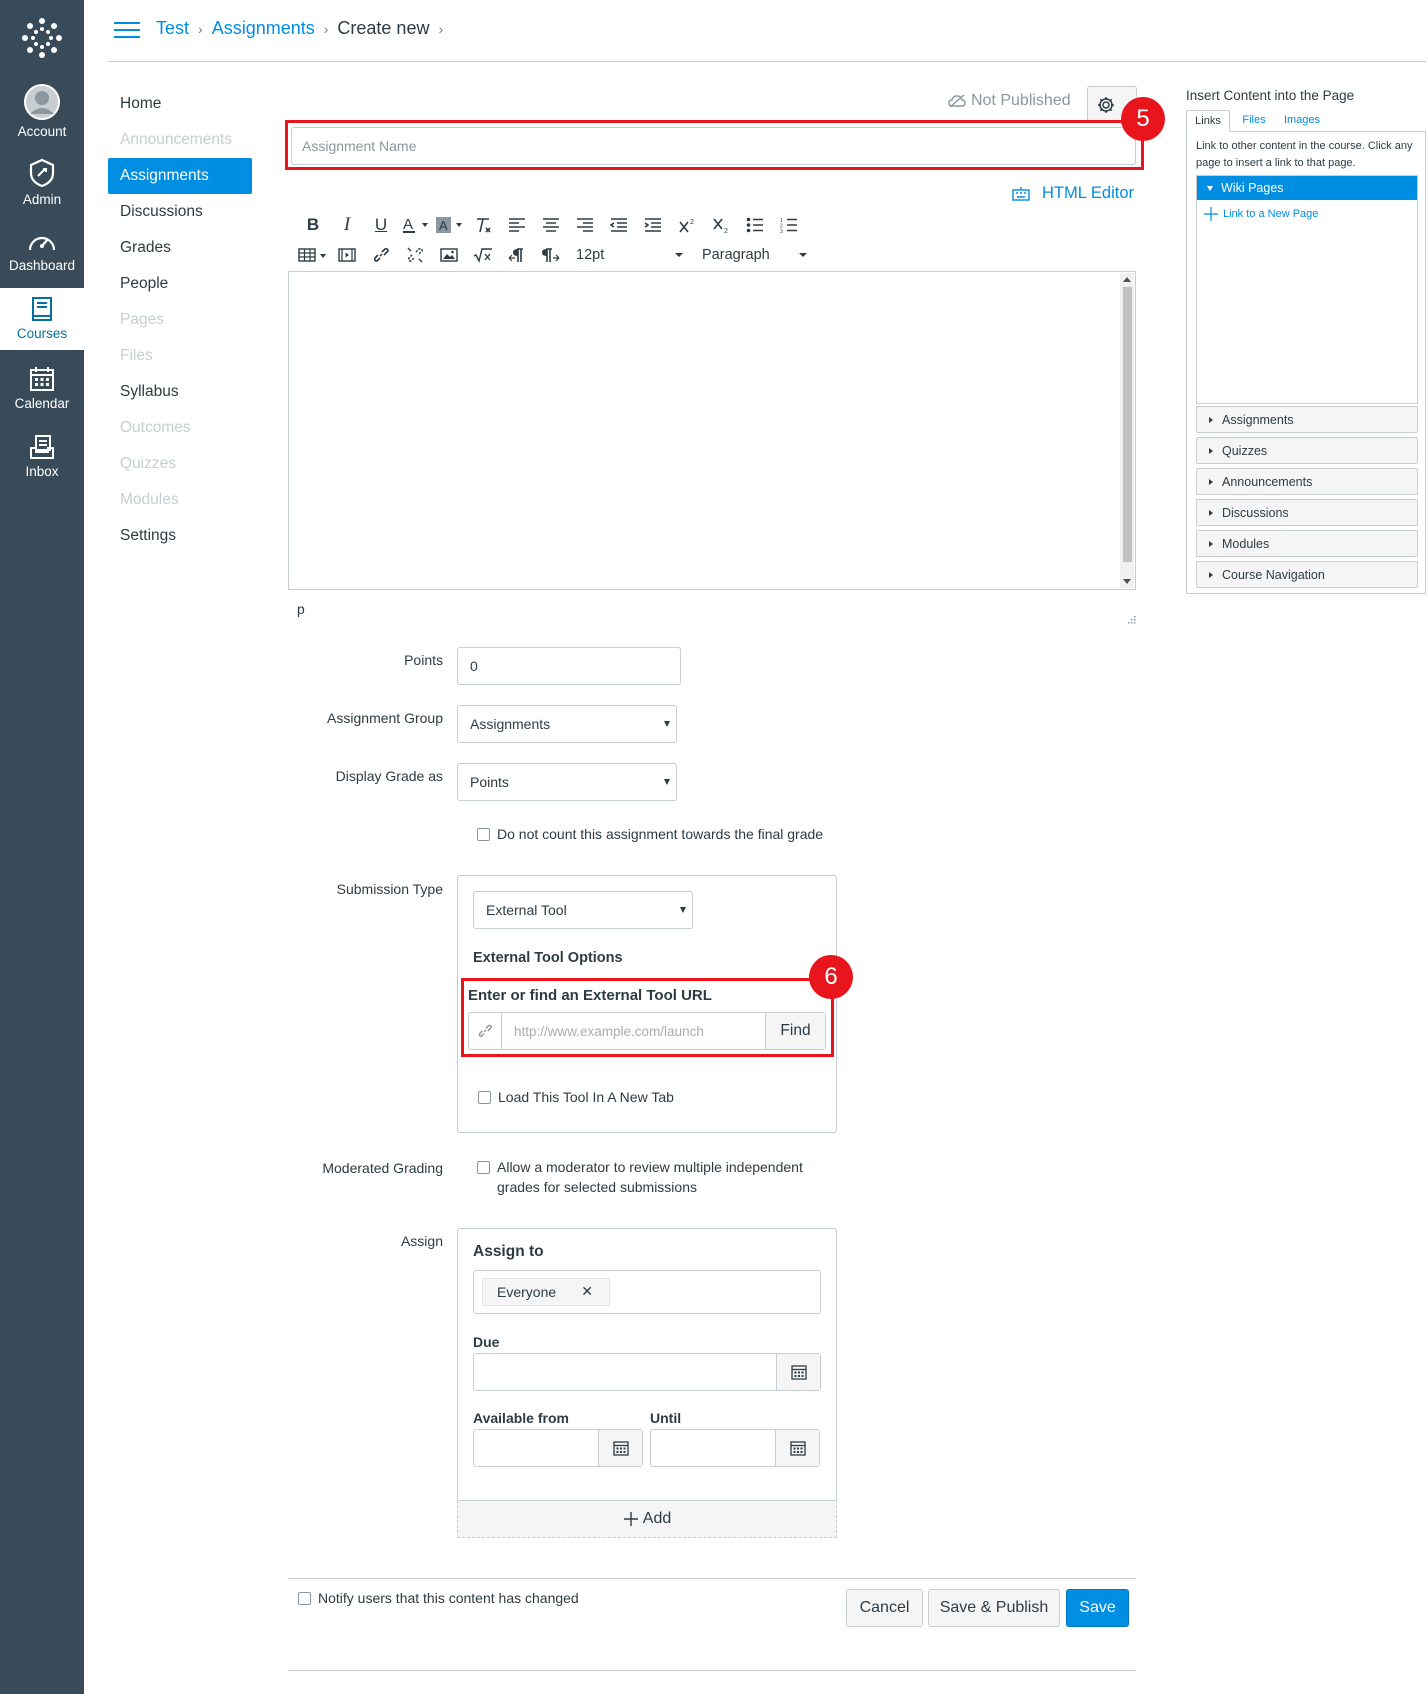  Describe the element at coordinates (449, 225) in the screenshot. I see `background-color-button: A` at that location.